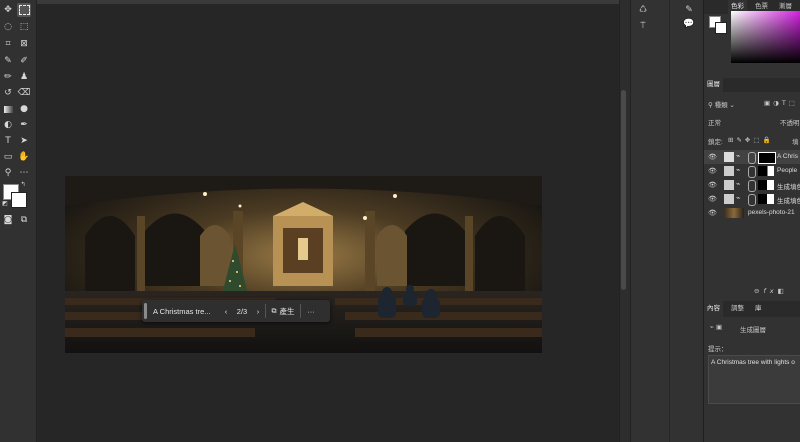 The width and height of the screenshot is (800, 442). What do you see at coordinates (8, 157) in the screenshot?
I see `rectangle-tool-icon: ▭` at bounding box center [8, 157].